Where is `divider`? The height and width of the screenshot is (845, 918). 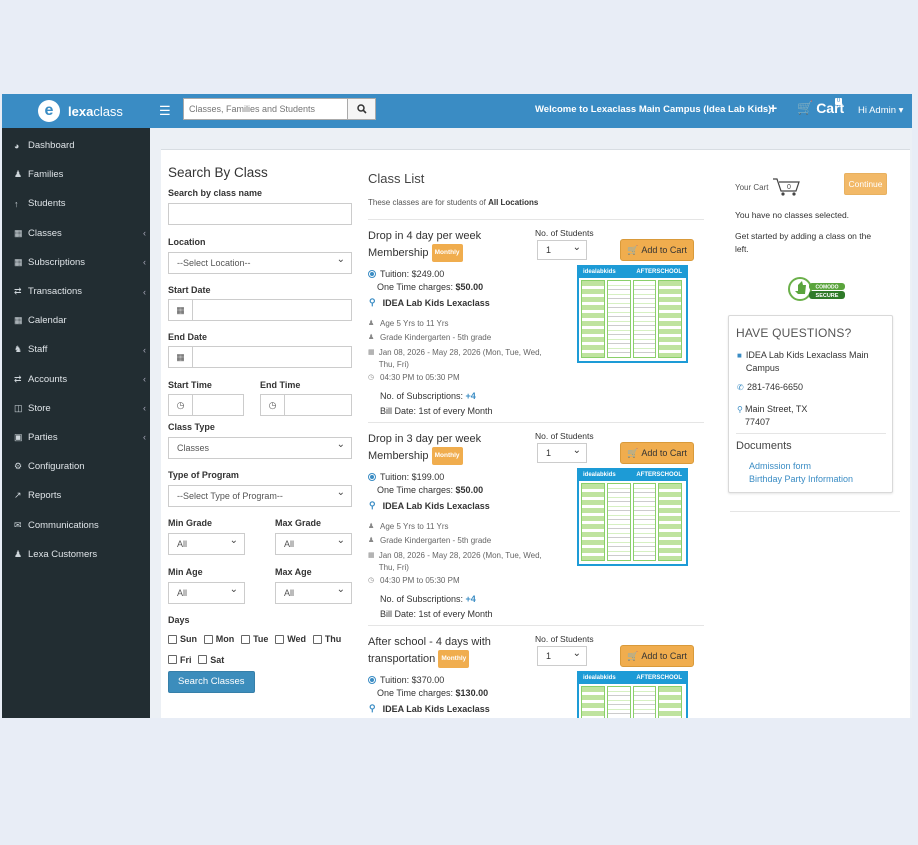 divider is located at coordinates (811, 433).